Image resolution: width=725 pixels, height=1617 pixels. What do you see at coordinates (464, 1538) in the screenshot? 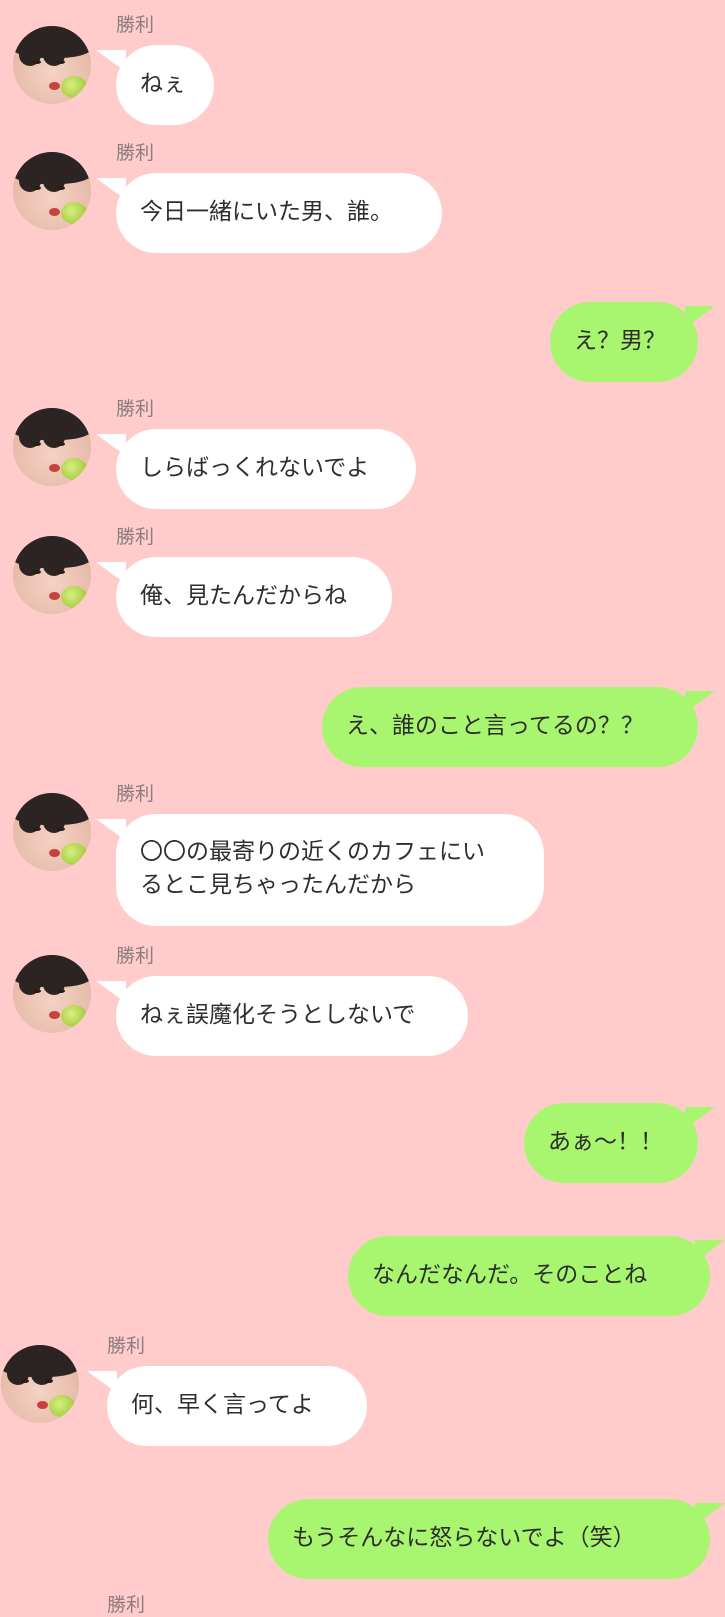
I see `message-text: もうそんなに怒らないでよ（笑）` at bounding box center [464, 1538].